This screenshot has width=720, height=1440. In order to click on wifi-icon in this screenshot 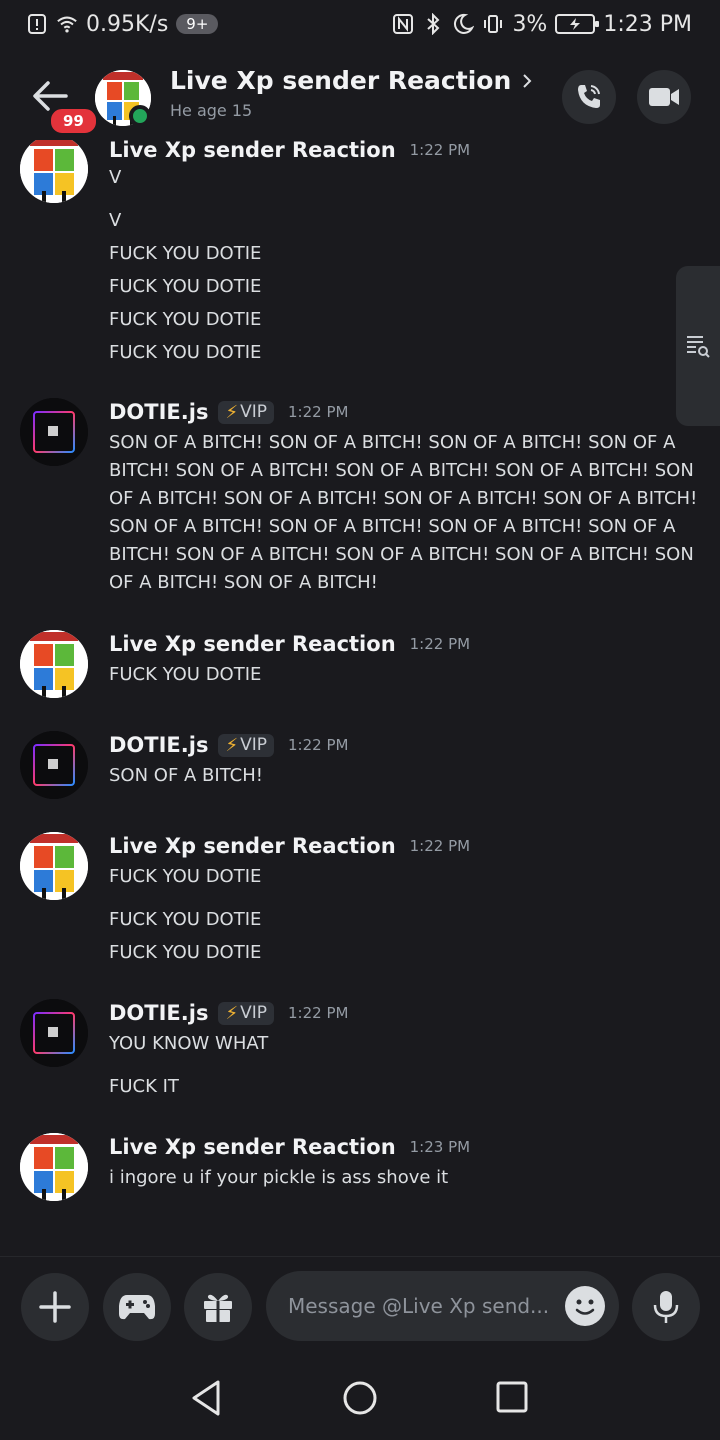, I will do `click(67, 24)`.